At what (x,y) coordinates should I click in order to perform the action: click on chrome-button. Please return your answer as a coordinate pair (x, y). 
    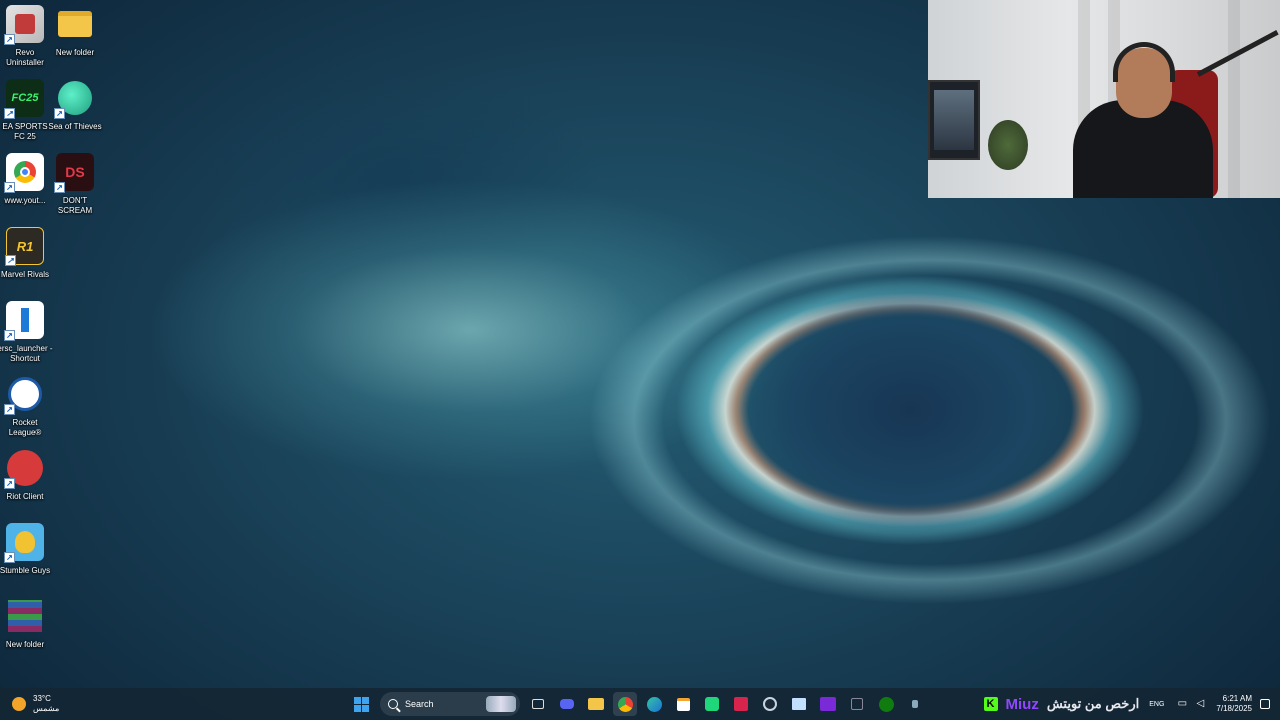
    Looking at the image, I should click on (625, 704).